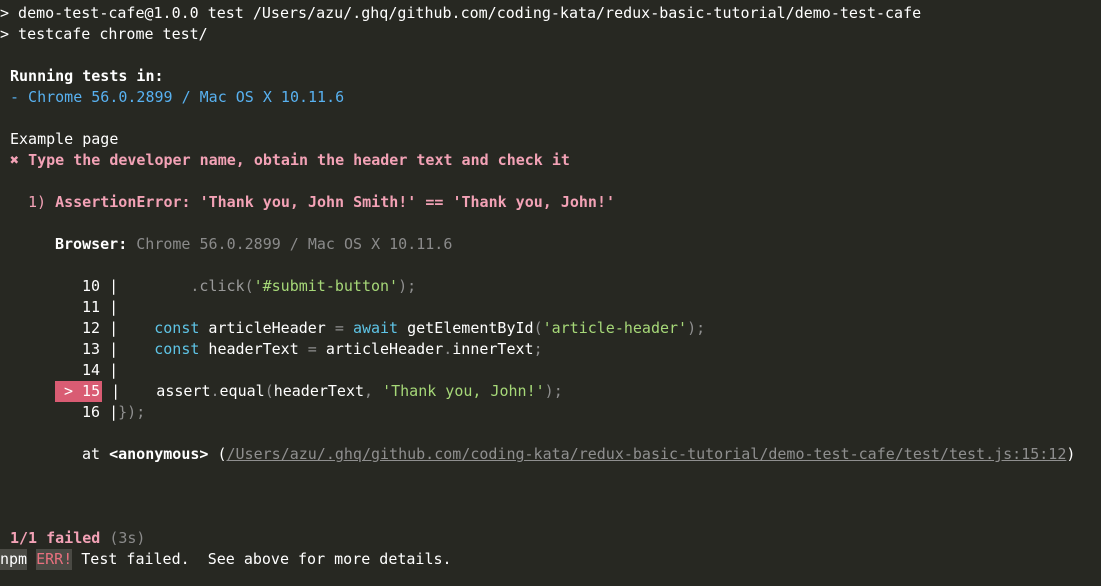 This screenshot has width=1101, height=586. Describe the element at coordinates (159, 454) in the screenshot. I see `stack-function-name: <anonymous>` at that location.